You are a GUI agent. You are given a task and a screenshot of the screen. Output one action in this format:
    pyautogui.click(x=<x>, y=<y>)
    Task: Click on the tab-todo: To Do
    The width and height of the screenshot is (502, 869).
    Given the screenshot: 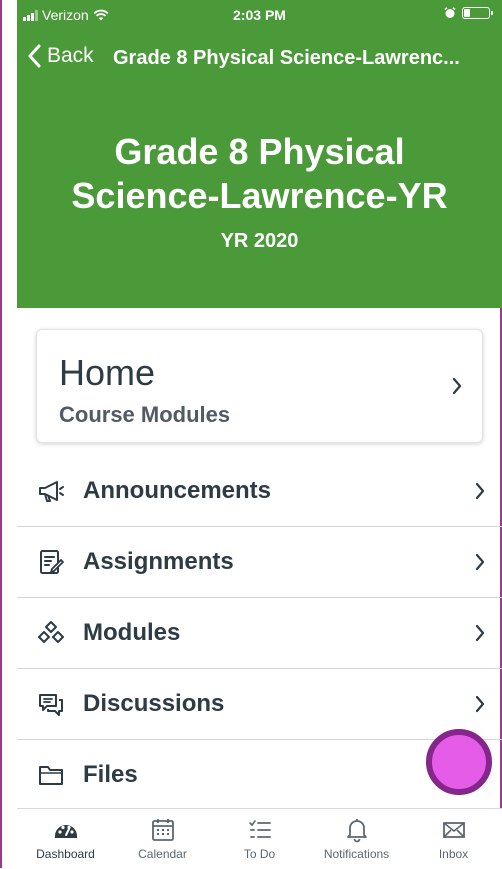 What is the action you would take?
    pyautogui.click(x=259, y=839)
    